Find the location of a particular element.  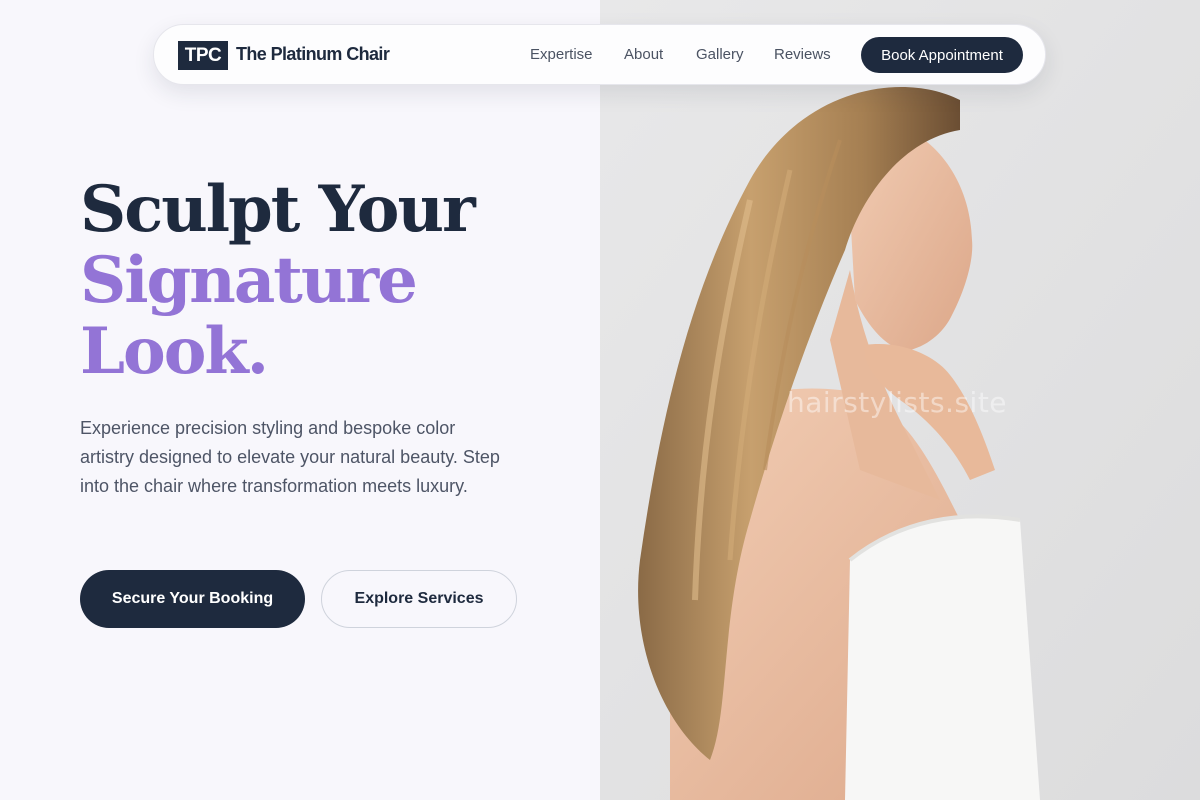

nav-link-gallery: Gallery is located at coordinates (720, 54).